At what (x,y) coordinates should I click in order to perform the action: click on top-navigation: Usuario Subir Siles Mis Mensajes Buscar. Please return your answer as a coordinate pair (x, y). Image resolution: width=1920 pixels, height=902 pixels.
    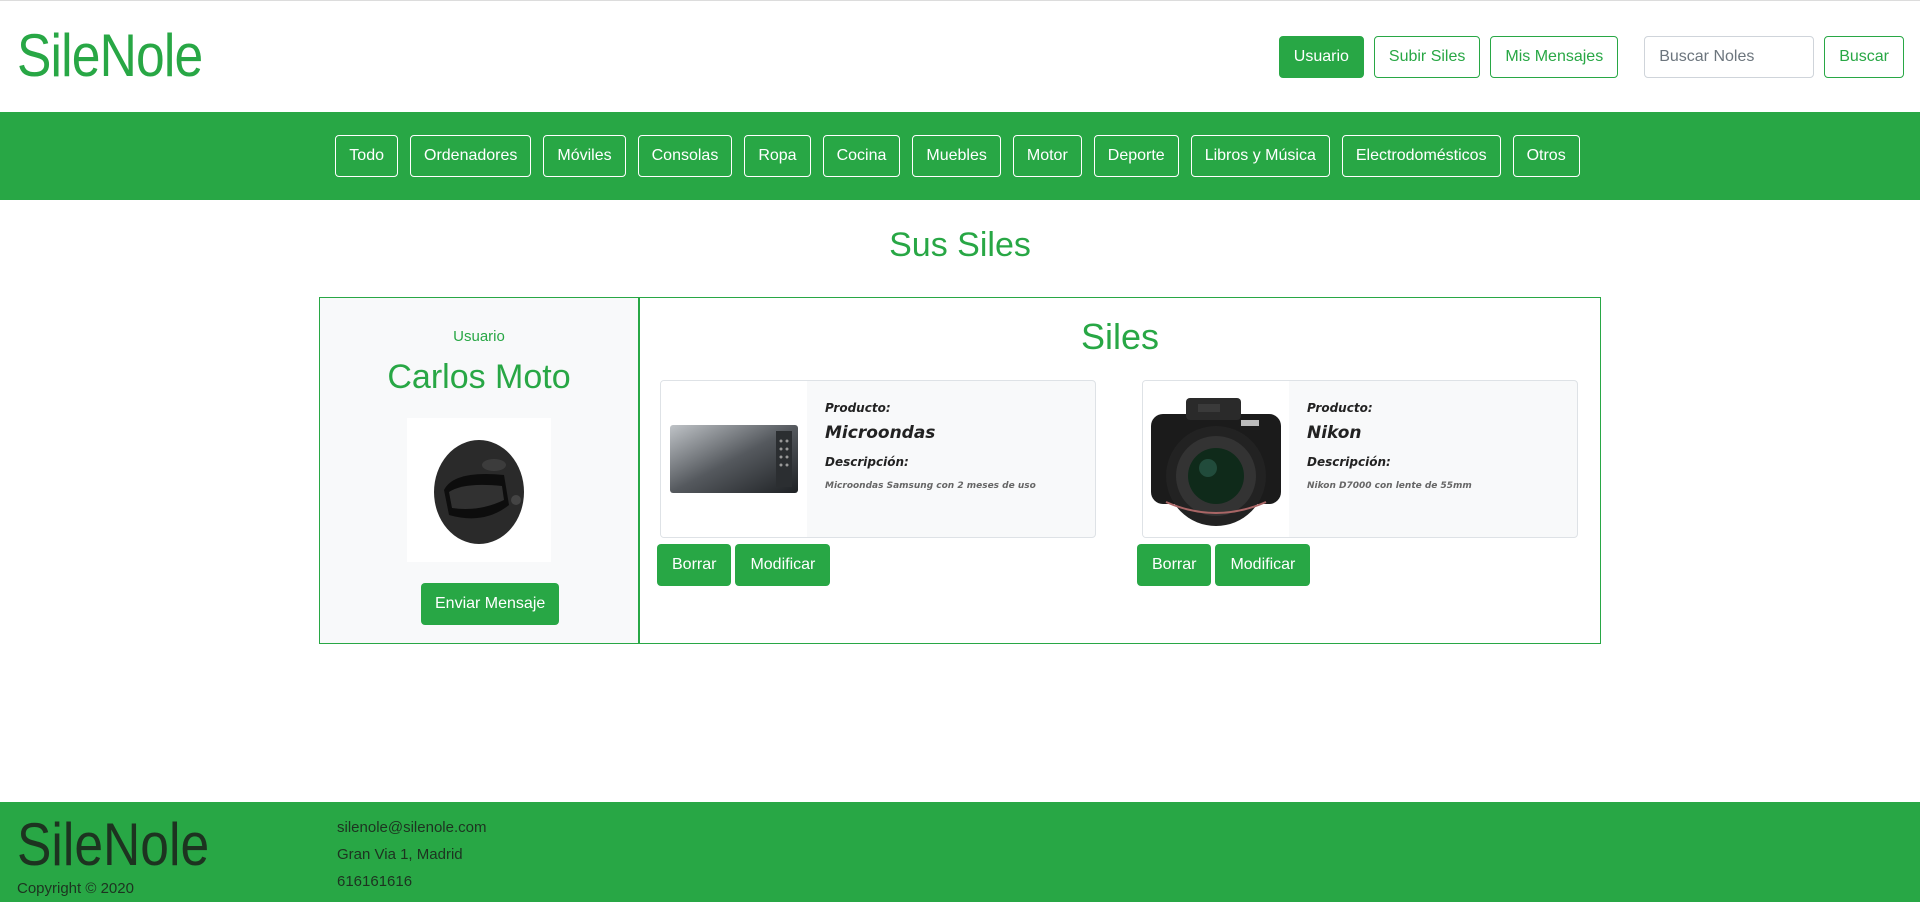
    Looking at the image, I should click on (1591, 57).